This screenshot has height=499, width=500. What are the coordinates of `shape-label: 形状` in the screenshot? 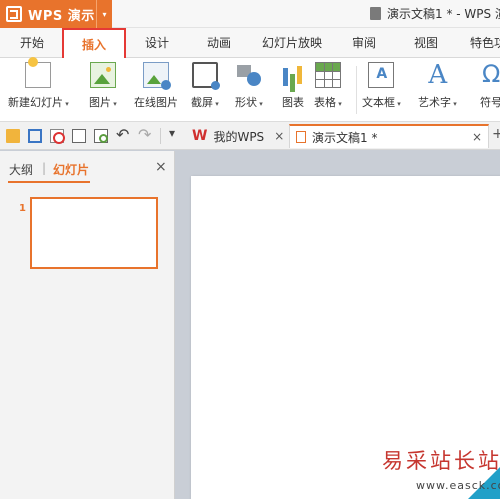 It's located at (249, 102).